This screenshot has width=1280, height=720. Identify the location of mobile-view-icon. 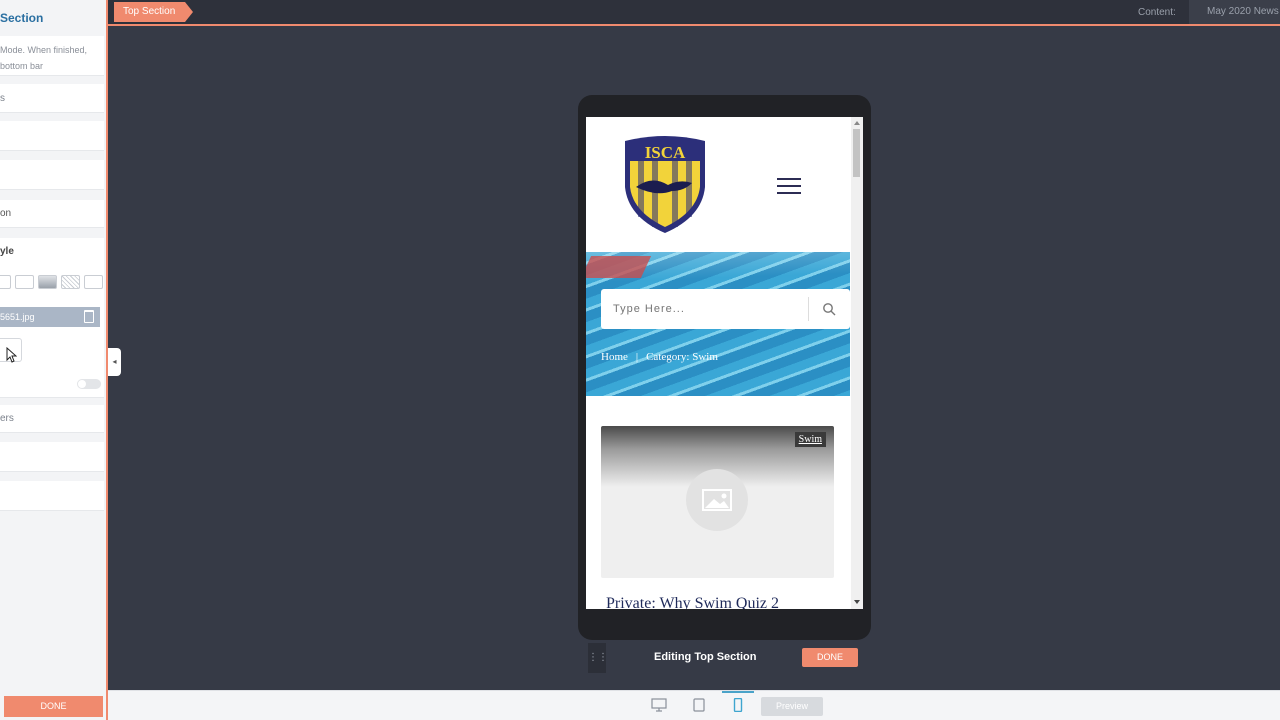
(738, 705).